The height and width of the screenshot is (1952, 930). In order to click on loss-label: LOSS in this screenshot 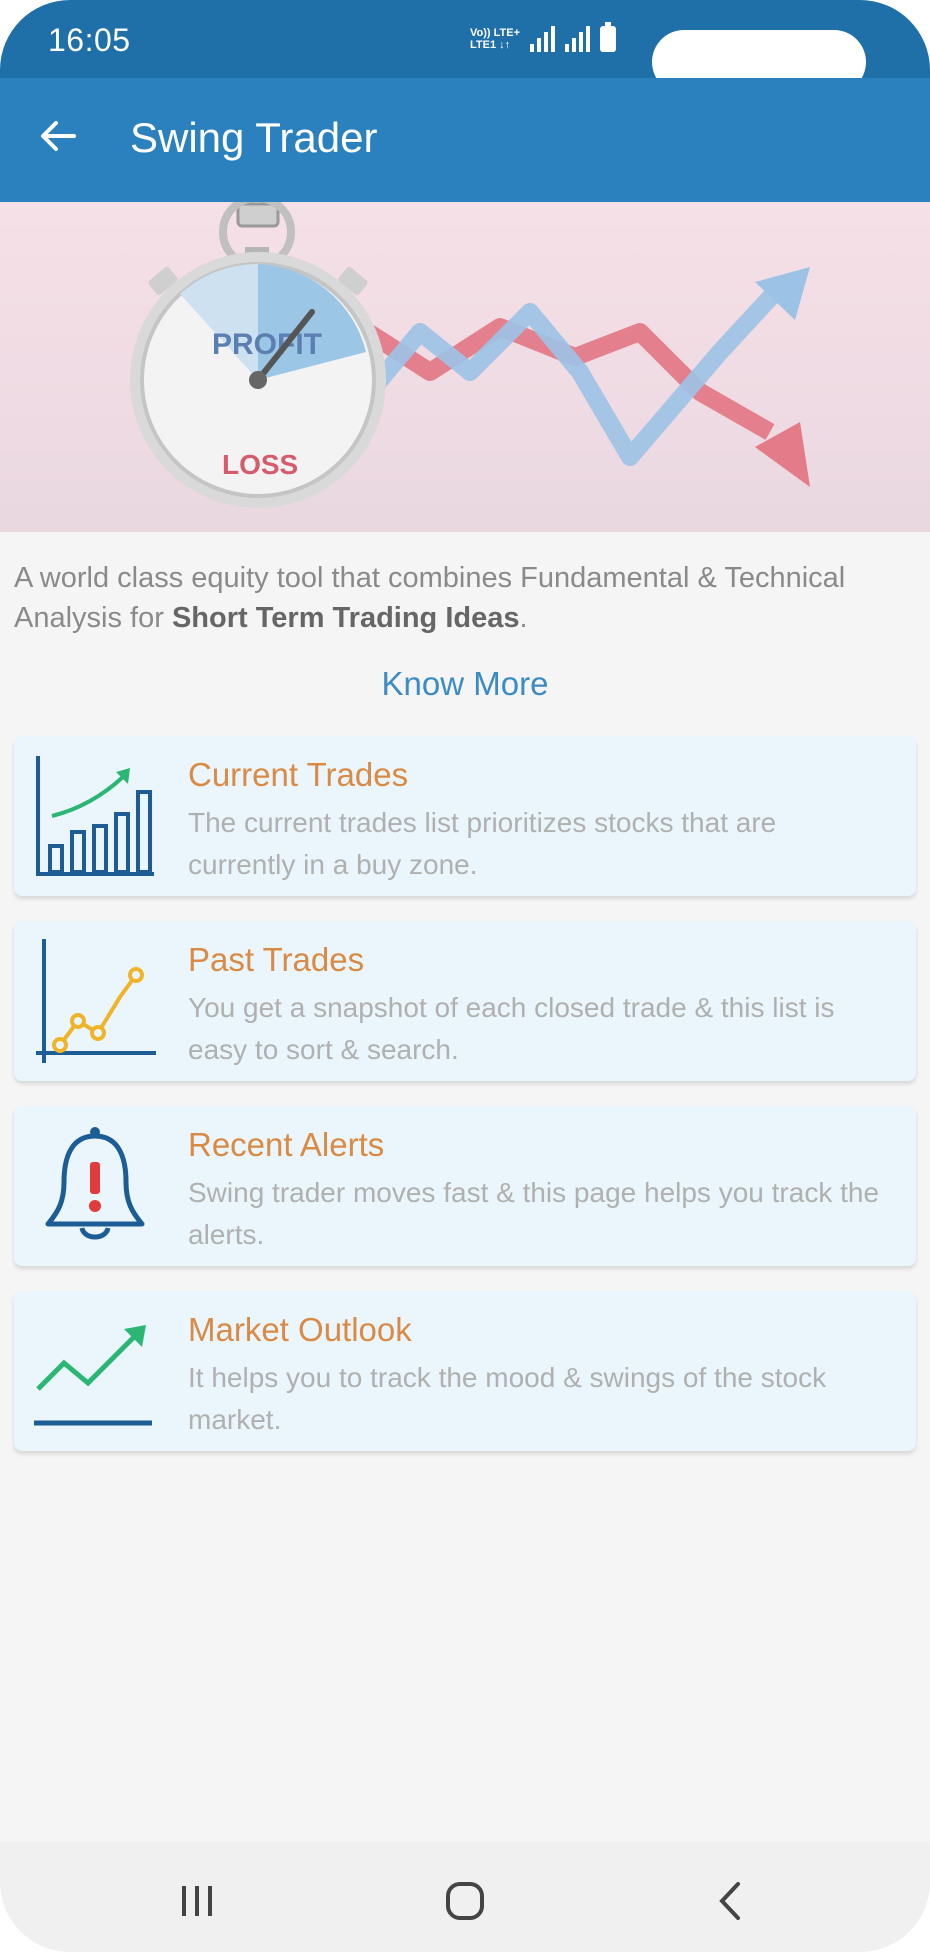, I will do `click(260, 464)`.